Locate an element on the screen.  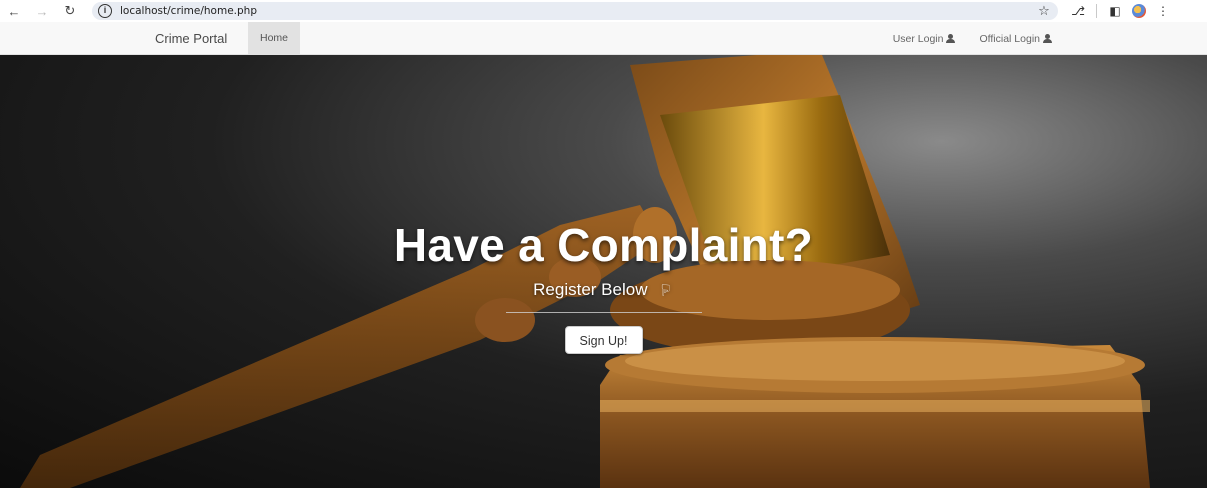
hero-subtitle-text: Register Below is located at coordinates (590, 289).